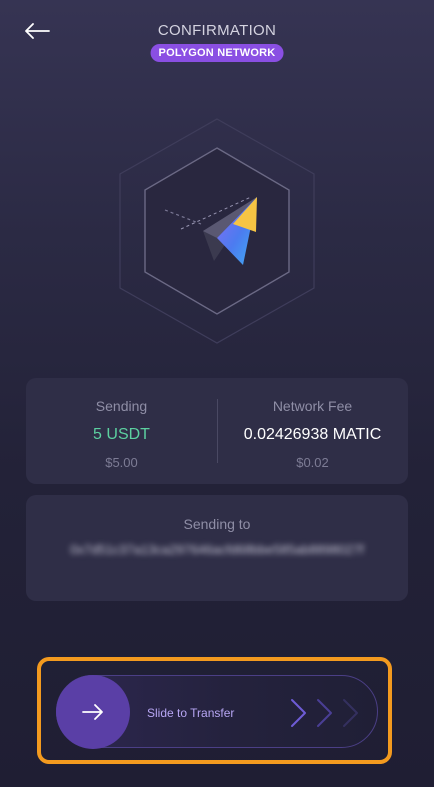 The height and width of the screenshot is (787, 434). I want to click on recipient-label: Sending to, so click(217, 524).